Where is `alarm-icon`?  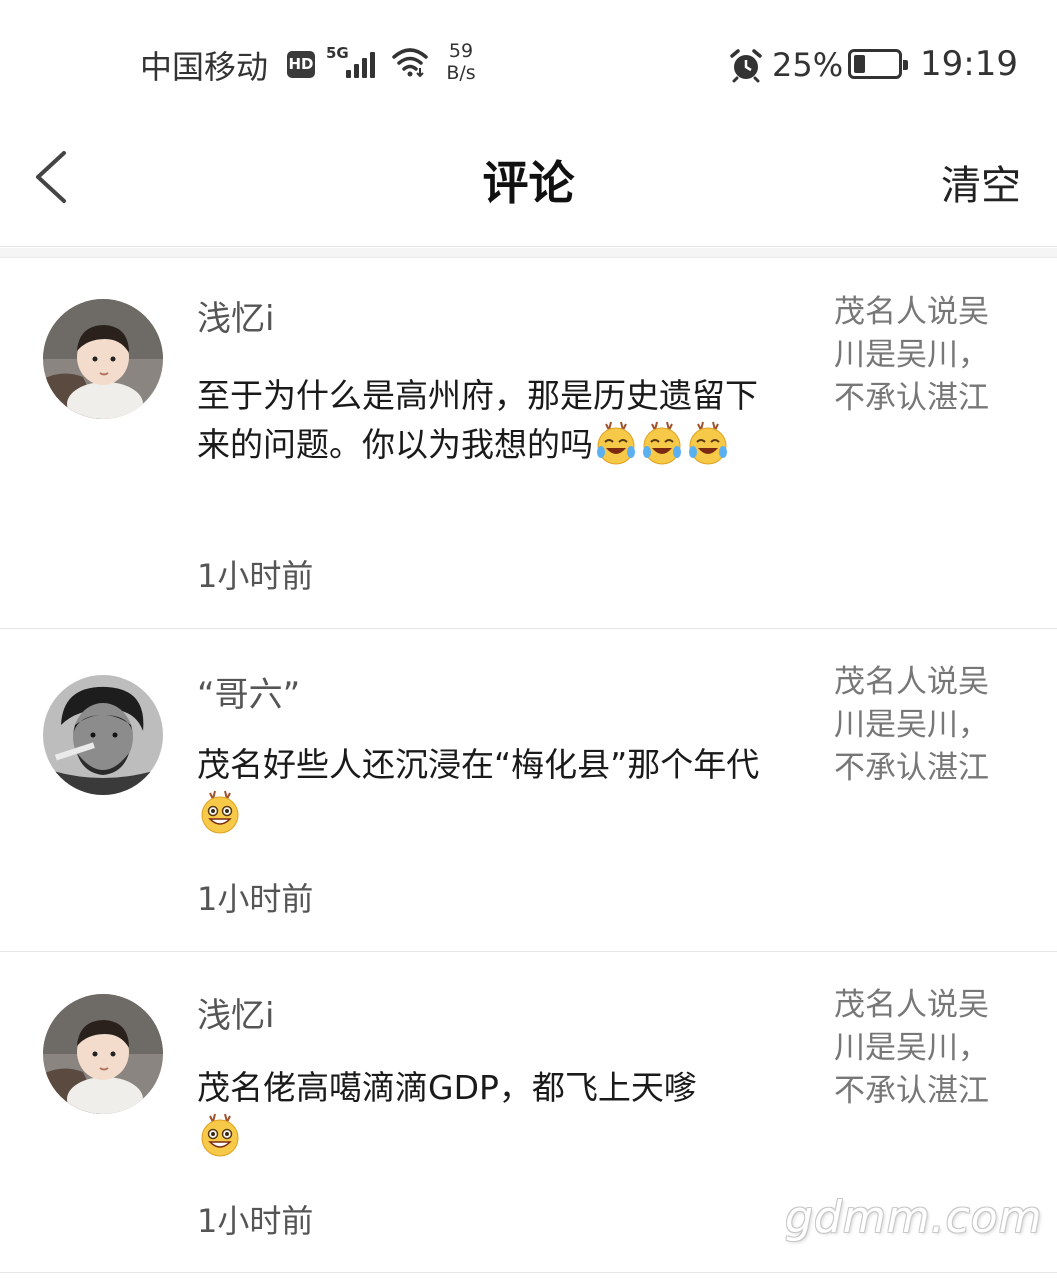
alarm-icon is located at coordinates (746, 66).